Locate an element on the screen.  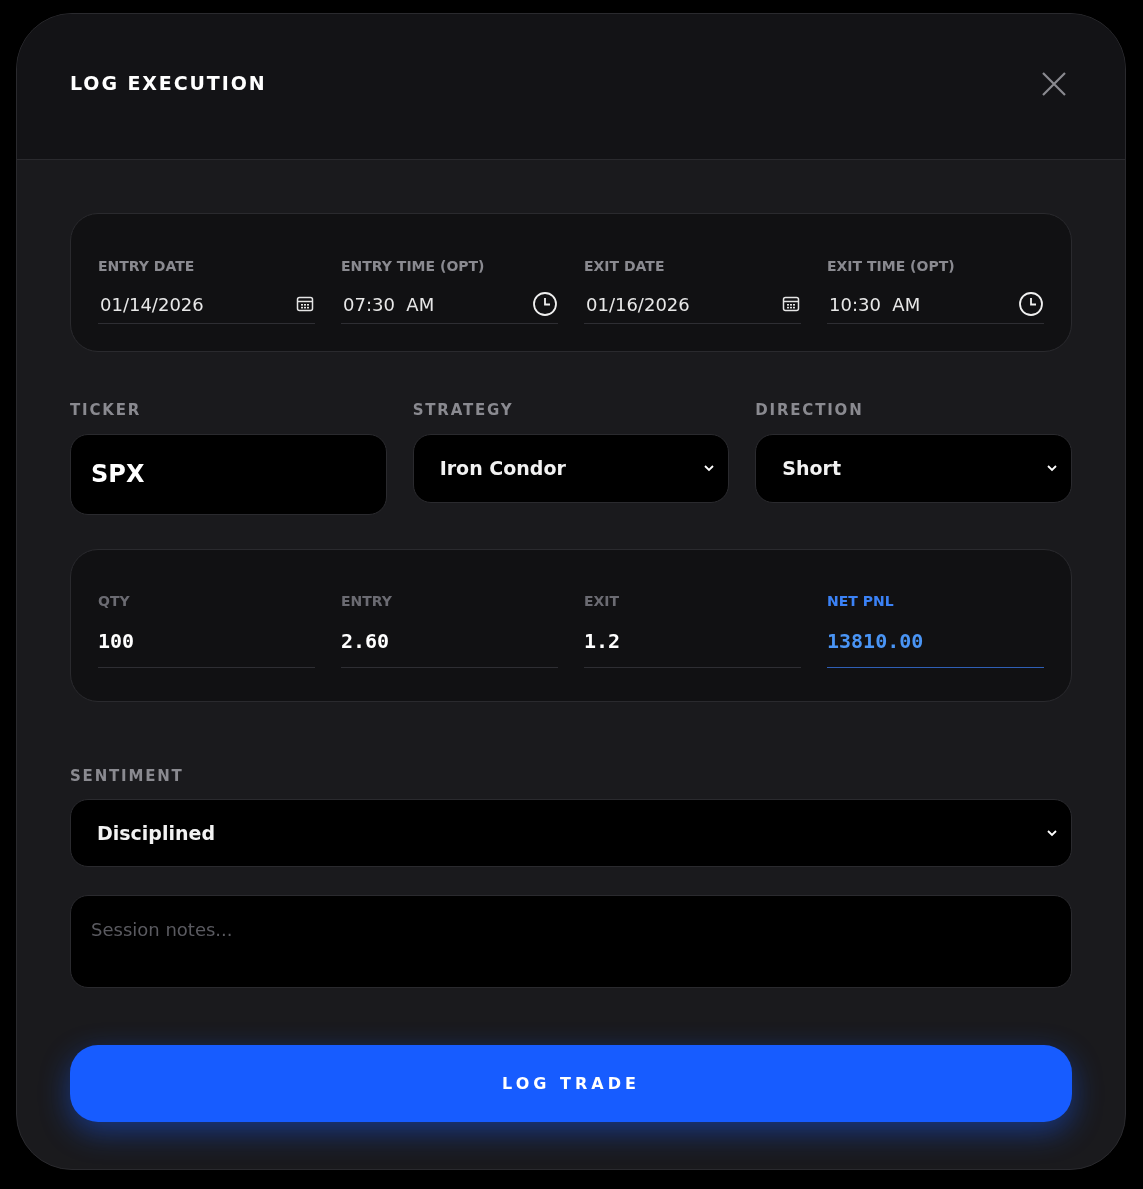
number-field: 13810.00 is located at coordinates (935, 646).